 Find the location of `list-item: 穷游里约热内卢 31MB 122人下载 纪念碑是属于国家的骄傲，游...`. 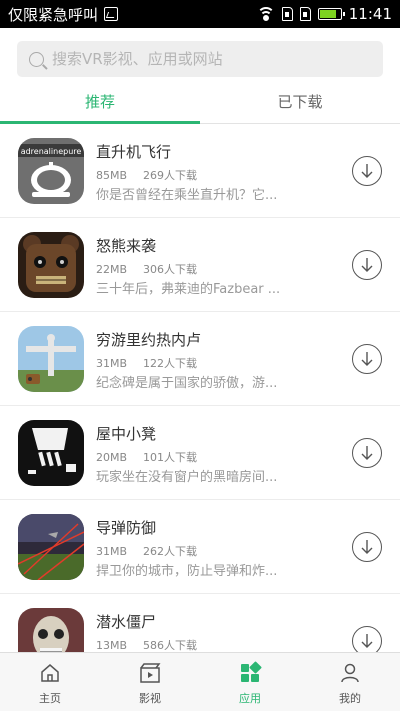

list-item: 穷游里约热内卢 31MB 122人下载 纪念碑是属于国家的骄傲，游... is located at coordinates (200, 359).